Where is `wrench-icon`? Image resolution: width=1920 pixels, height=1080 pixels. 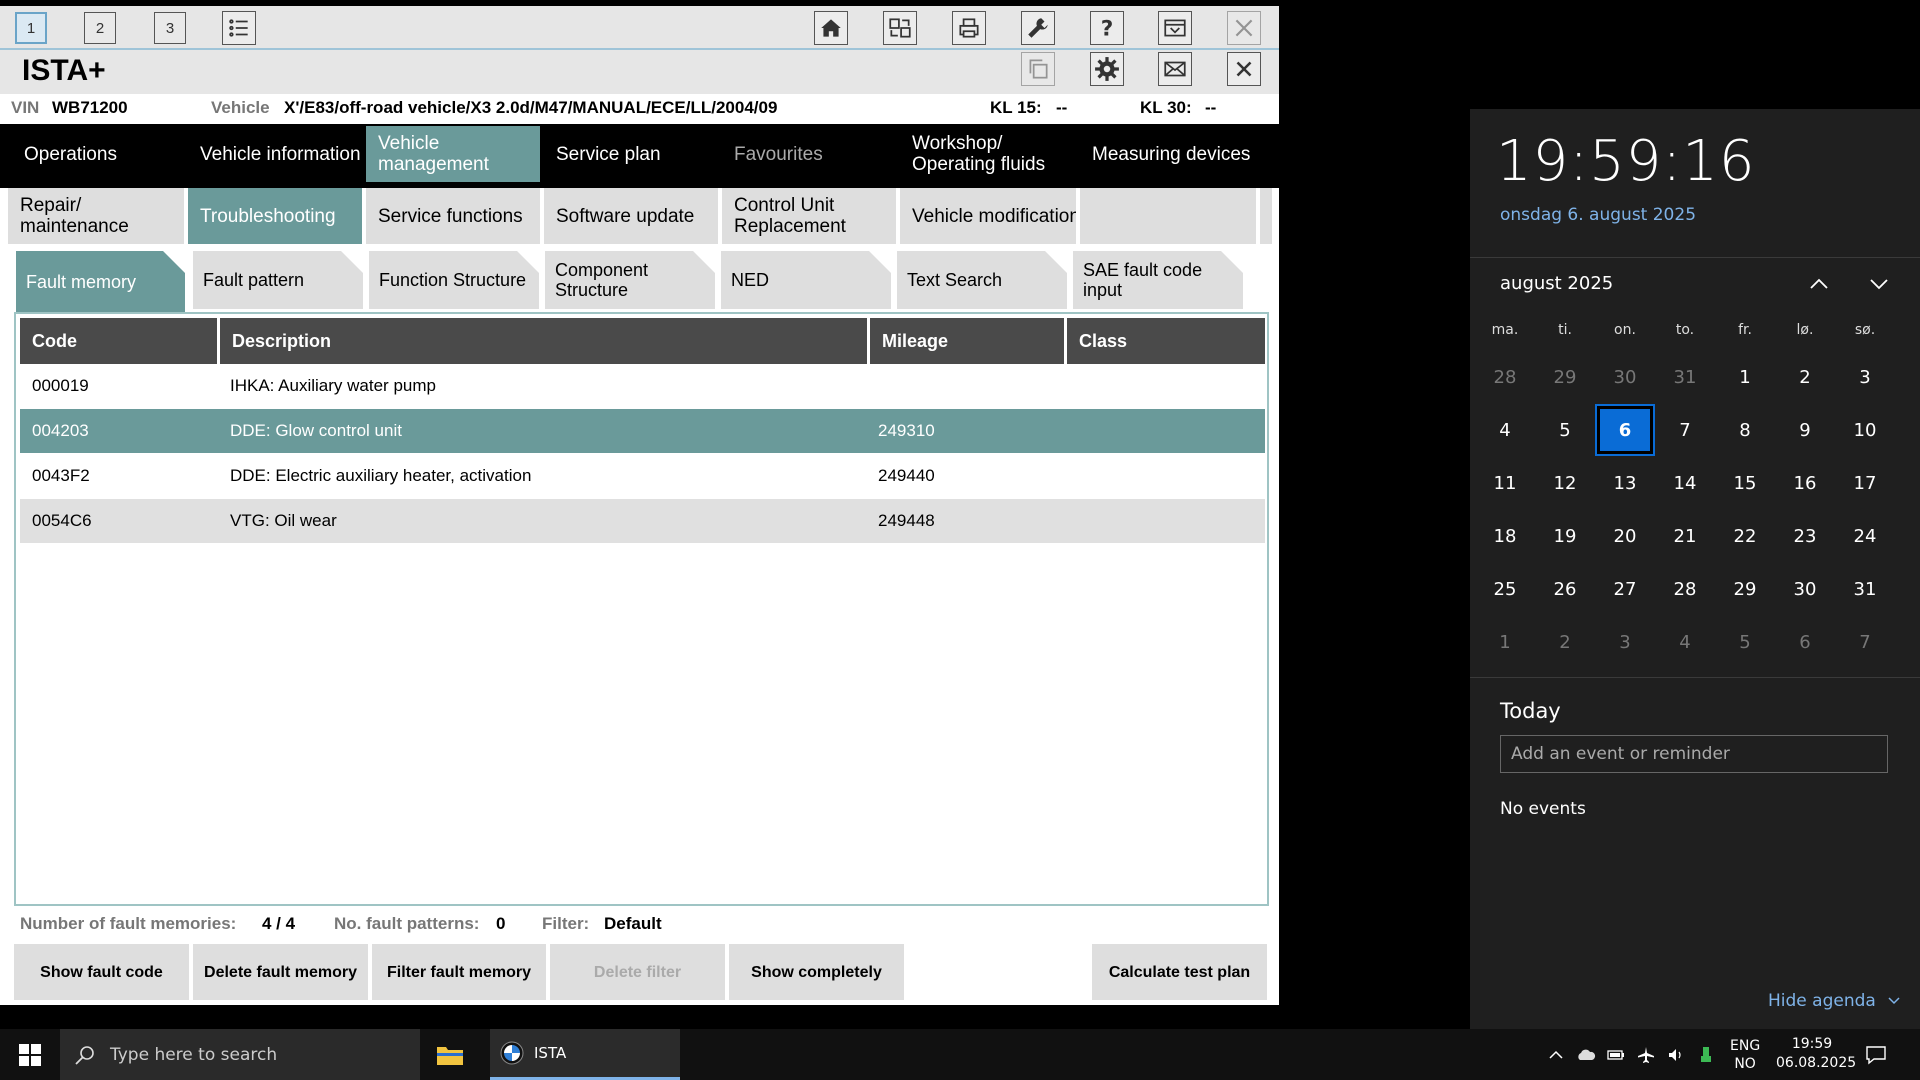
wrench-icon is located at coordinates (1038, 28).